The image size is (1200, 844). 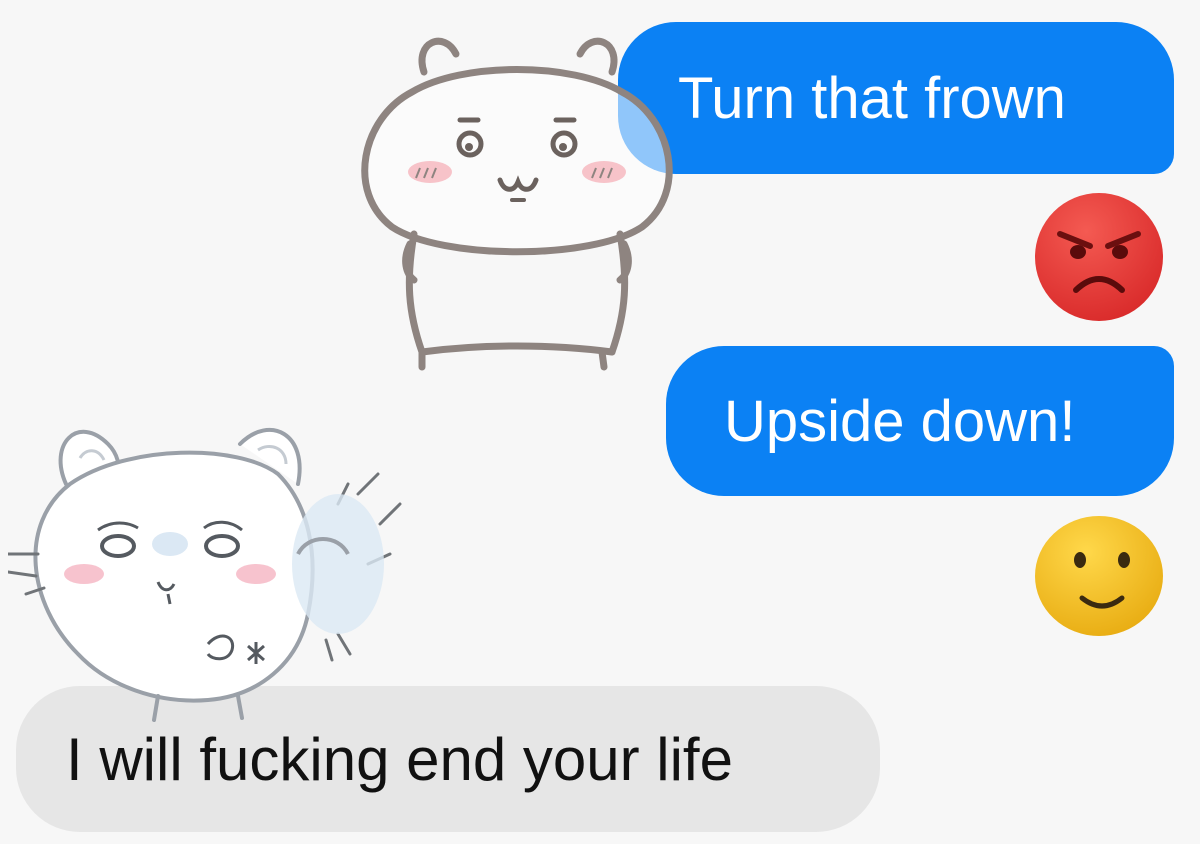 What do you see at coordinates (205, 574) in the screenshot?
I see `hamster-sticker-icon` at bounding box center [205, 574].